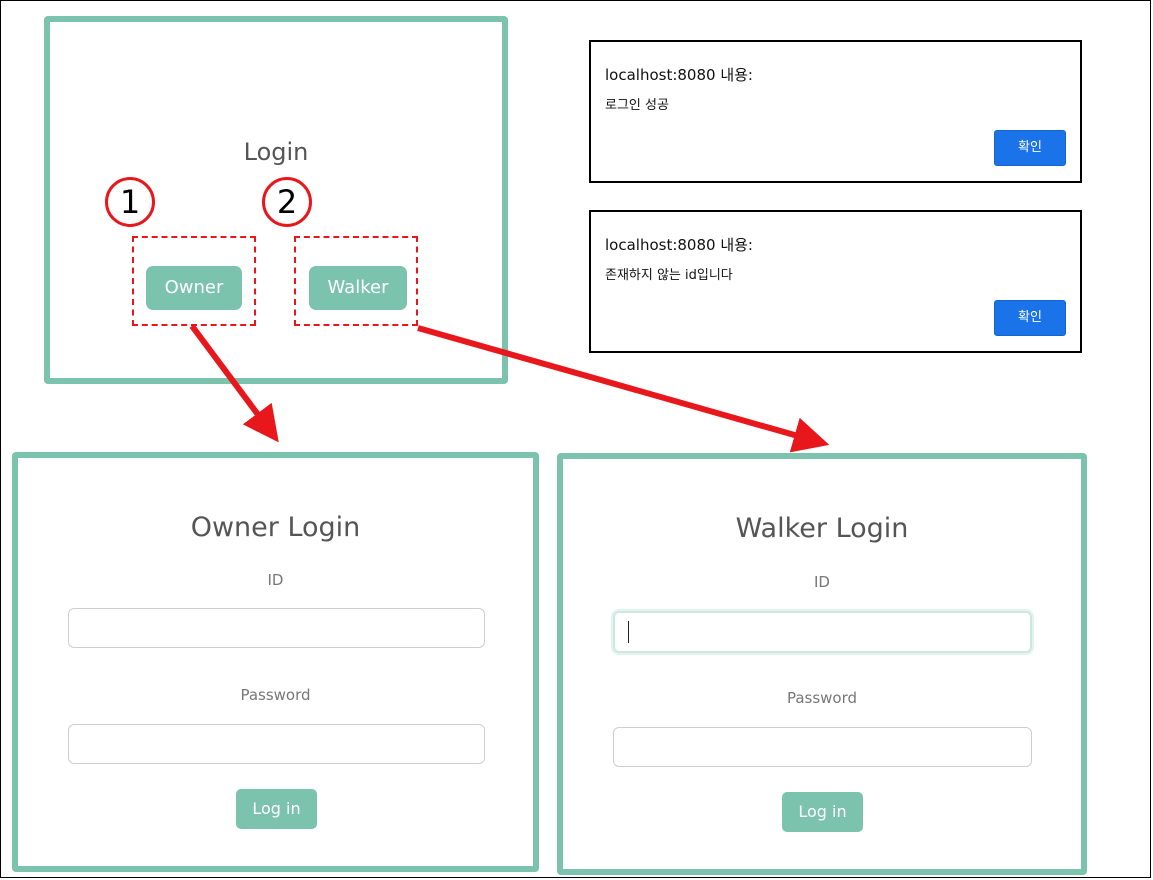  I want to click on alert-dialog-success: localhost:8080 내용: 로그인 성공 확인, so click(835, 111).